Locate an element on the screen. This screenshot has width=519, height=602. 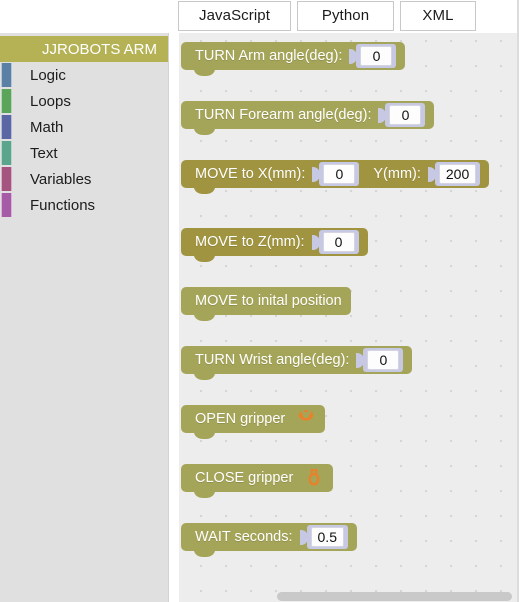
number-field-value: 200 is located at coordinates (457, 174).